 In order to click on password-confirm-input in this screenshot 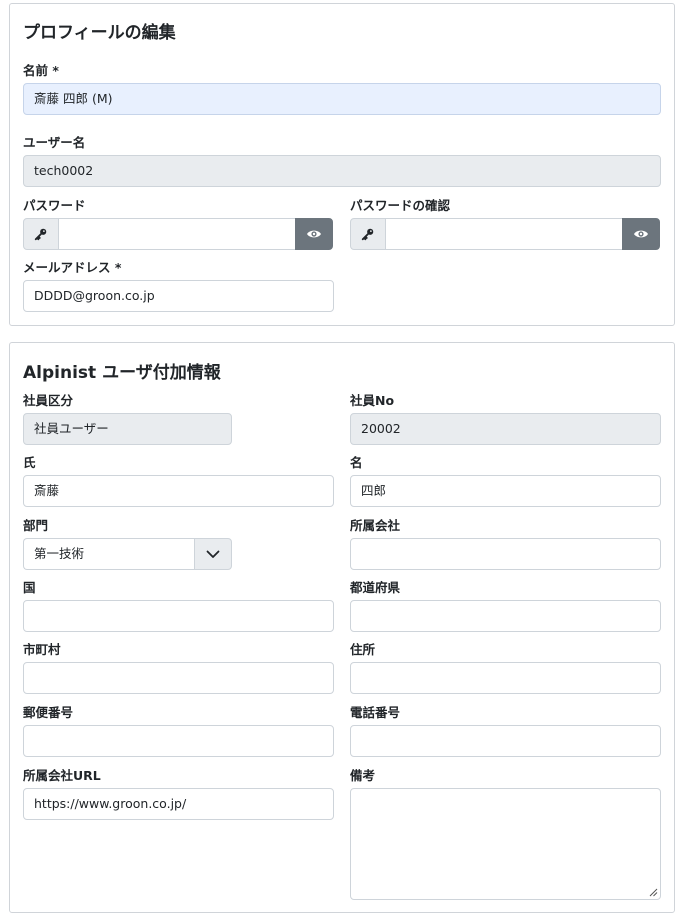, I will do `click(504, 234)`.